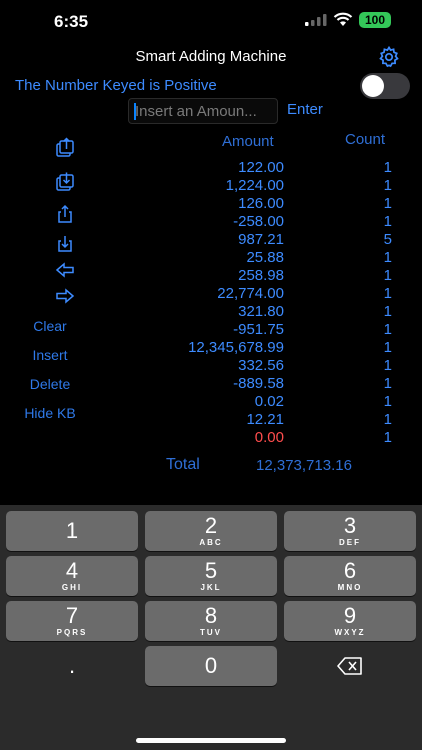 This screenshot has width=422, height=750. What do you see at coordinates (261, 239) in the screenshot?
I see `row-amount: 987.21` at bounding box center [261, 239].